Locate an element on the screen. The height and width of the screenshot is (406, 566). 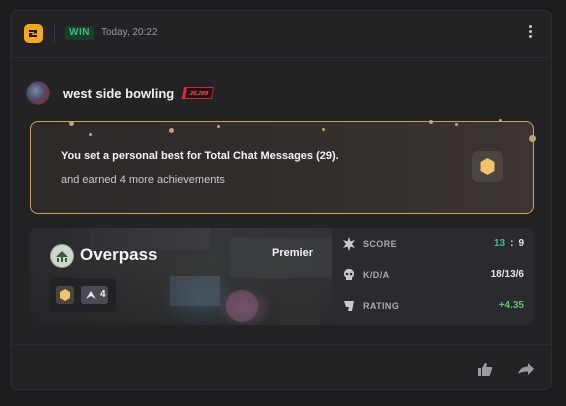
stat-row-score: SCORE 13:9 is located at coordinates (433, 245).